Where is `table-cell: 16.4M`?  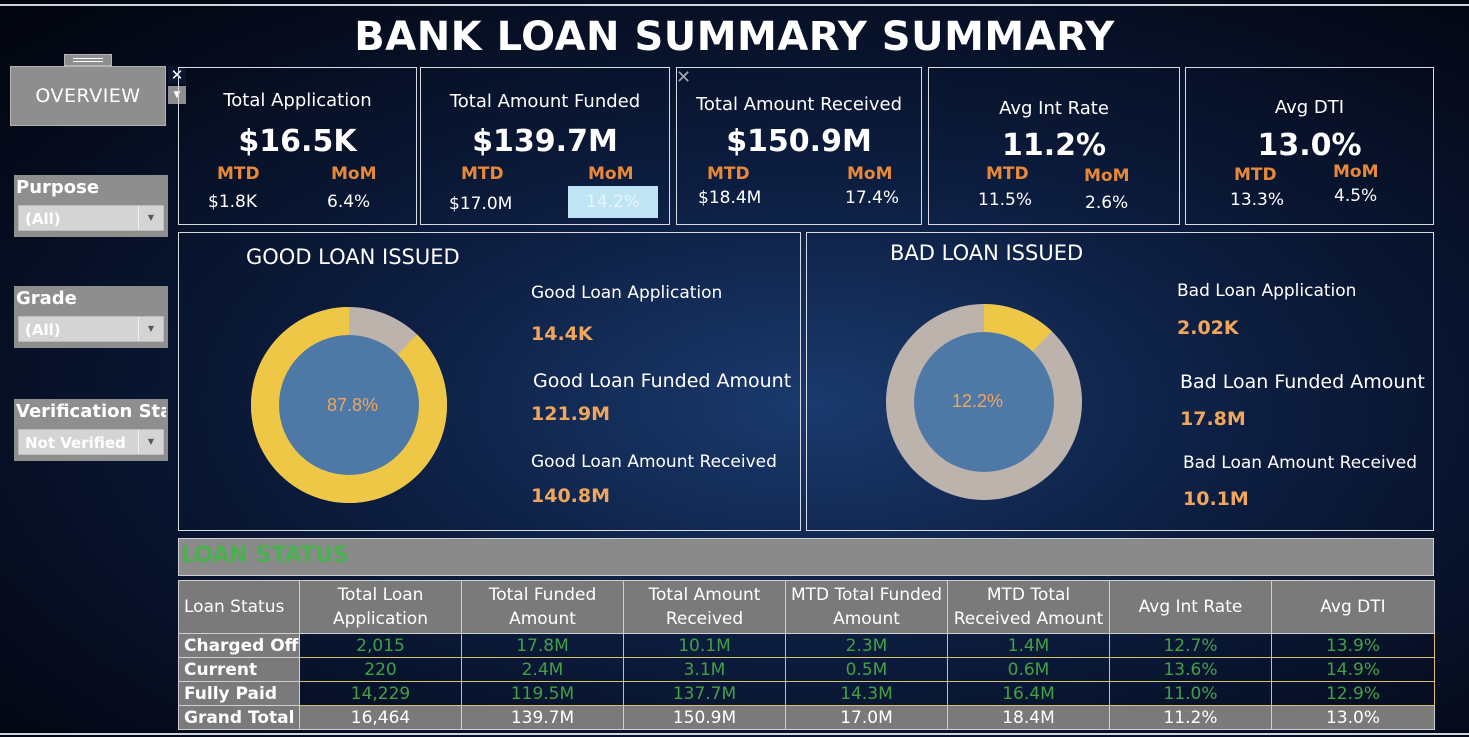
table-cell: 16.4M is located at coordinates (1028, 693).